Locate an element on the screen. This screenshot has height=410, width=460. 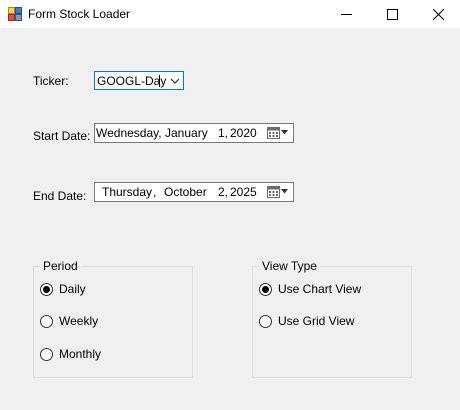
end-date-year: 2025 is located at coordinates (243, 192).